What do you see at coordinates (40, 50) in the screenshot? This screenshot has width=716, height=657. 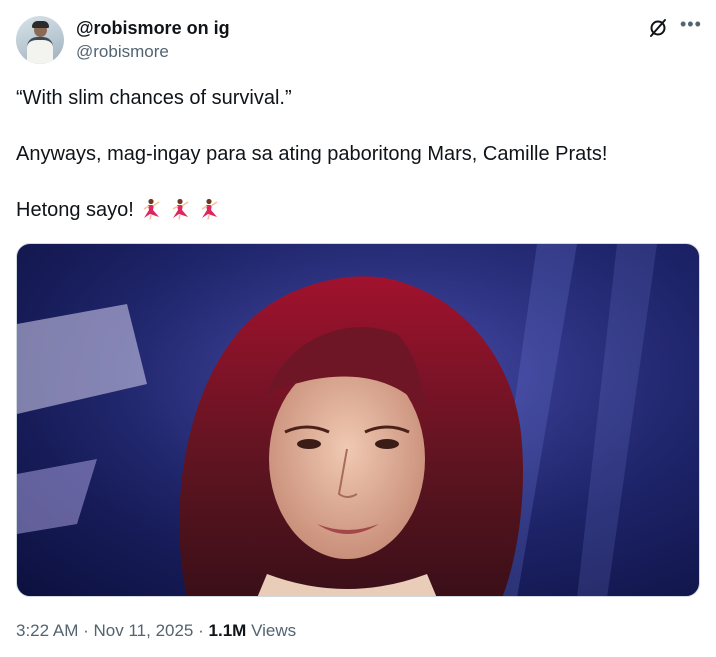 I see `avatar-figure-body` at bounding box center [40, 50].